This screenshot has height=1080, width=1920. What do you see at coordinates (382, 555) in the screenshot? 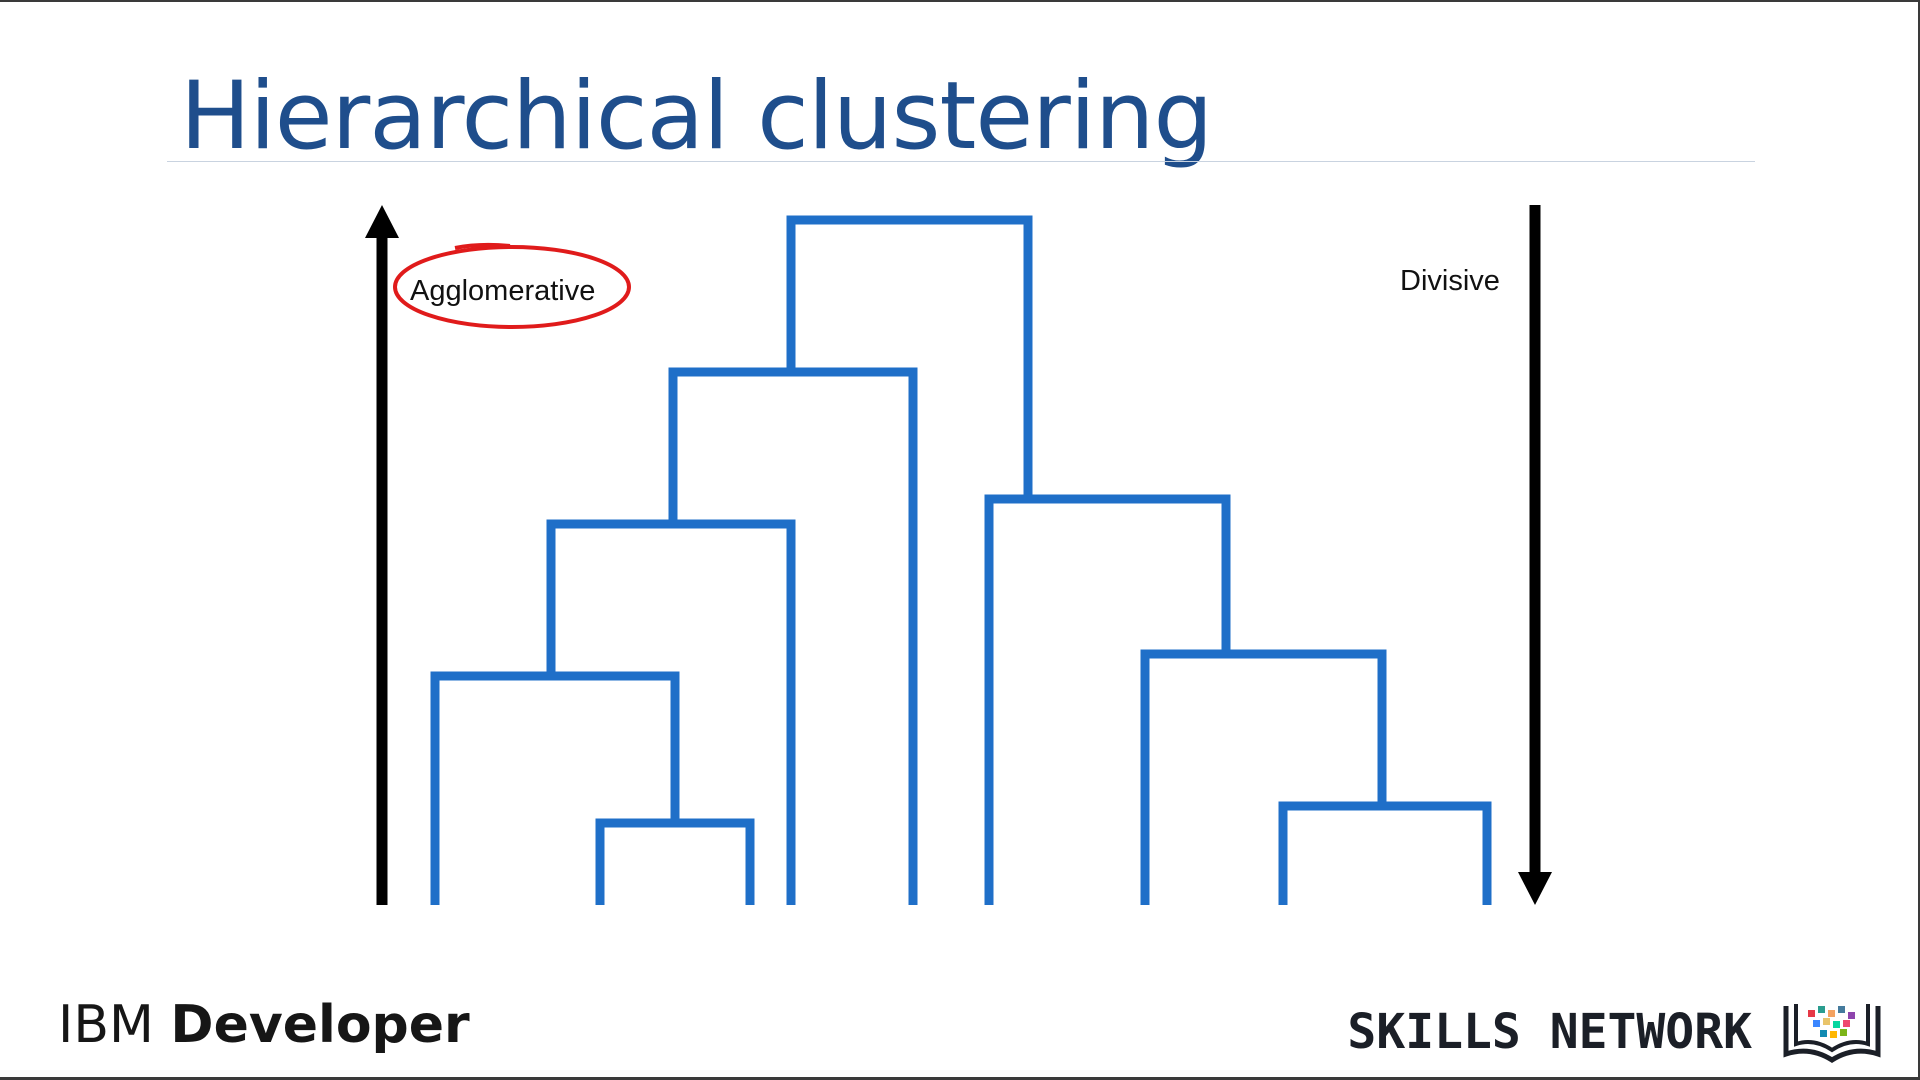
I see `agglomerative-arrow` at bounding box center [382, 555].